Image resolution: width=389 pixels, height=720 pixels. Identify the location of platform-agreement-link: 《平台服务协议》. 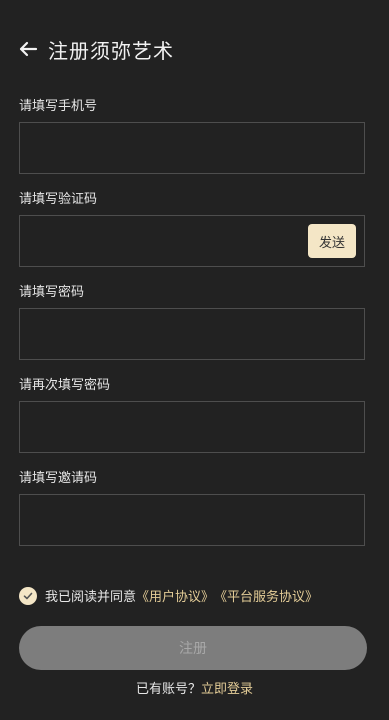
(266, 595).